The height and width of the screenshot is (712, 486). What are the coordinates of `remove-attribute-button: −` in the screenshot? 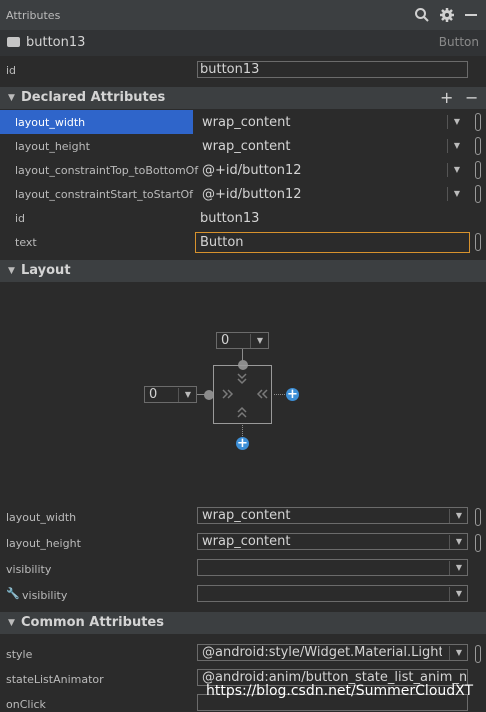 It's located at (471, 97).